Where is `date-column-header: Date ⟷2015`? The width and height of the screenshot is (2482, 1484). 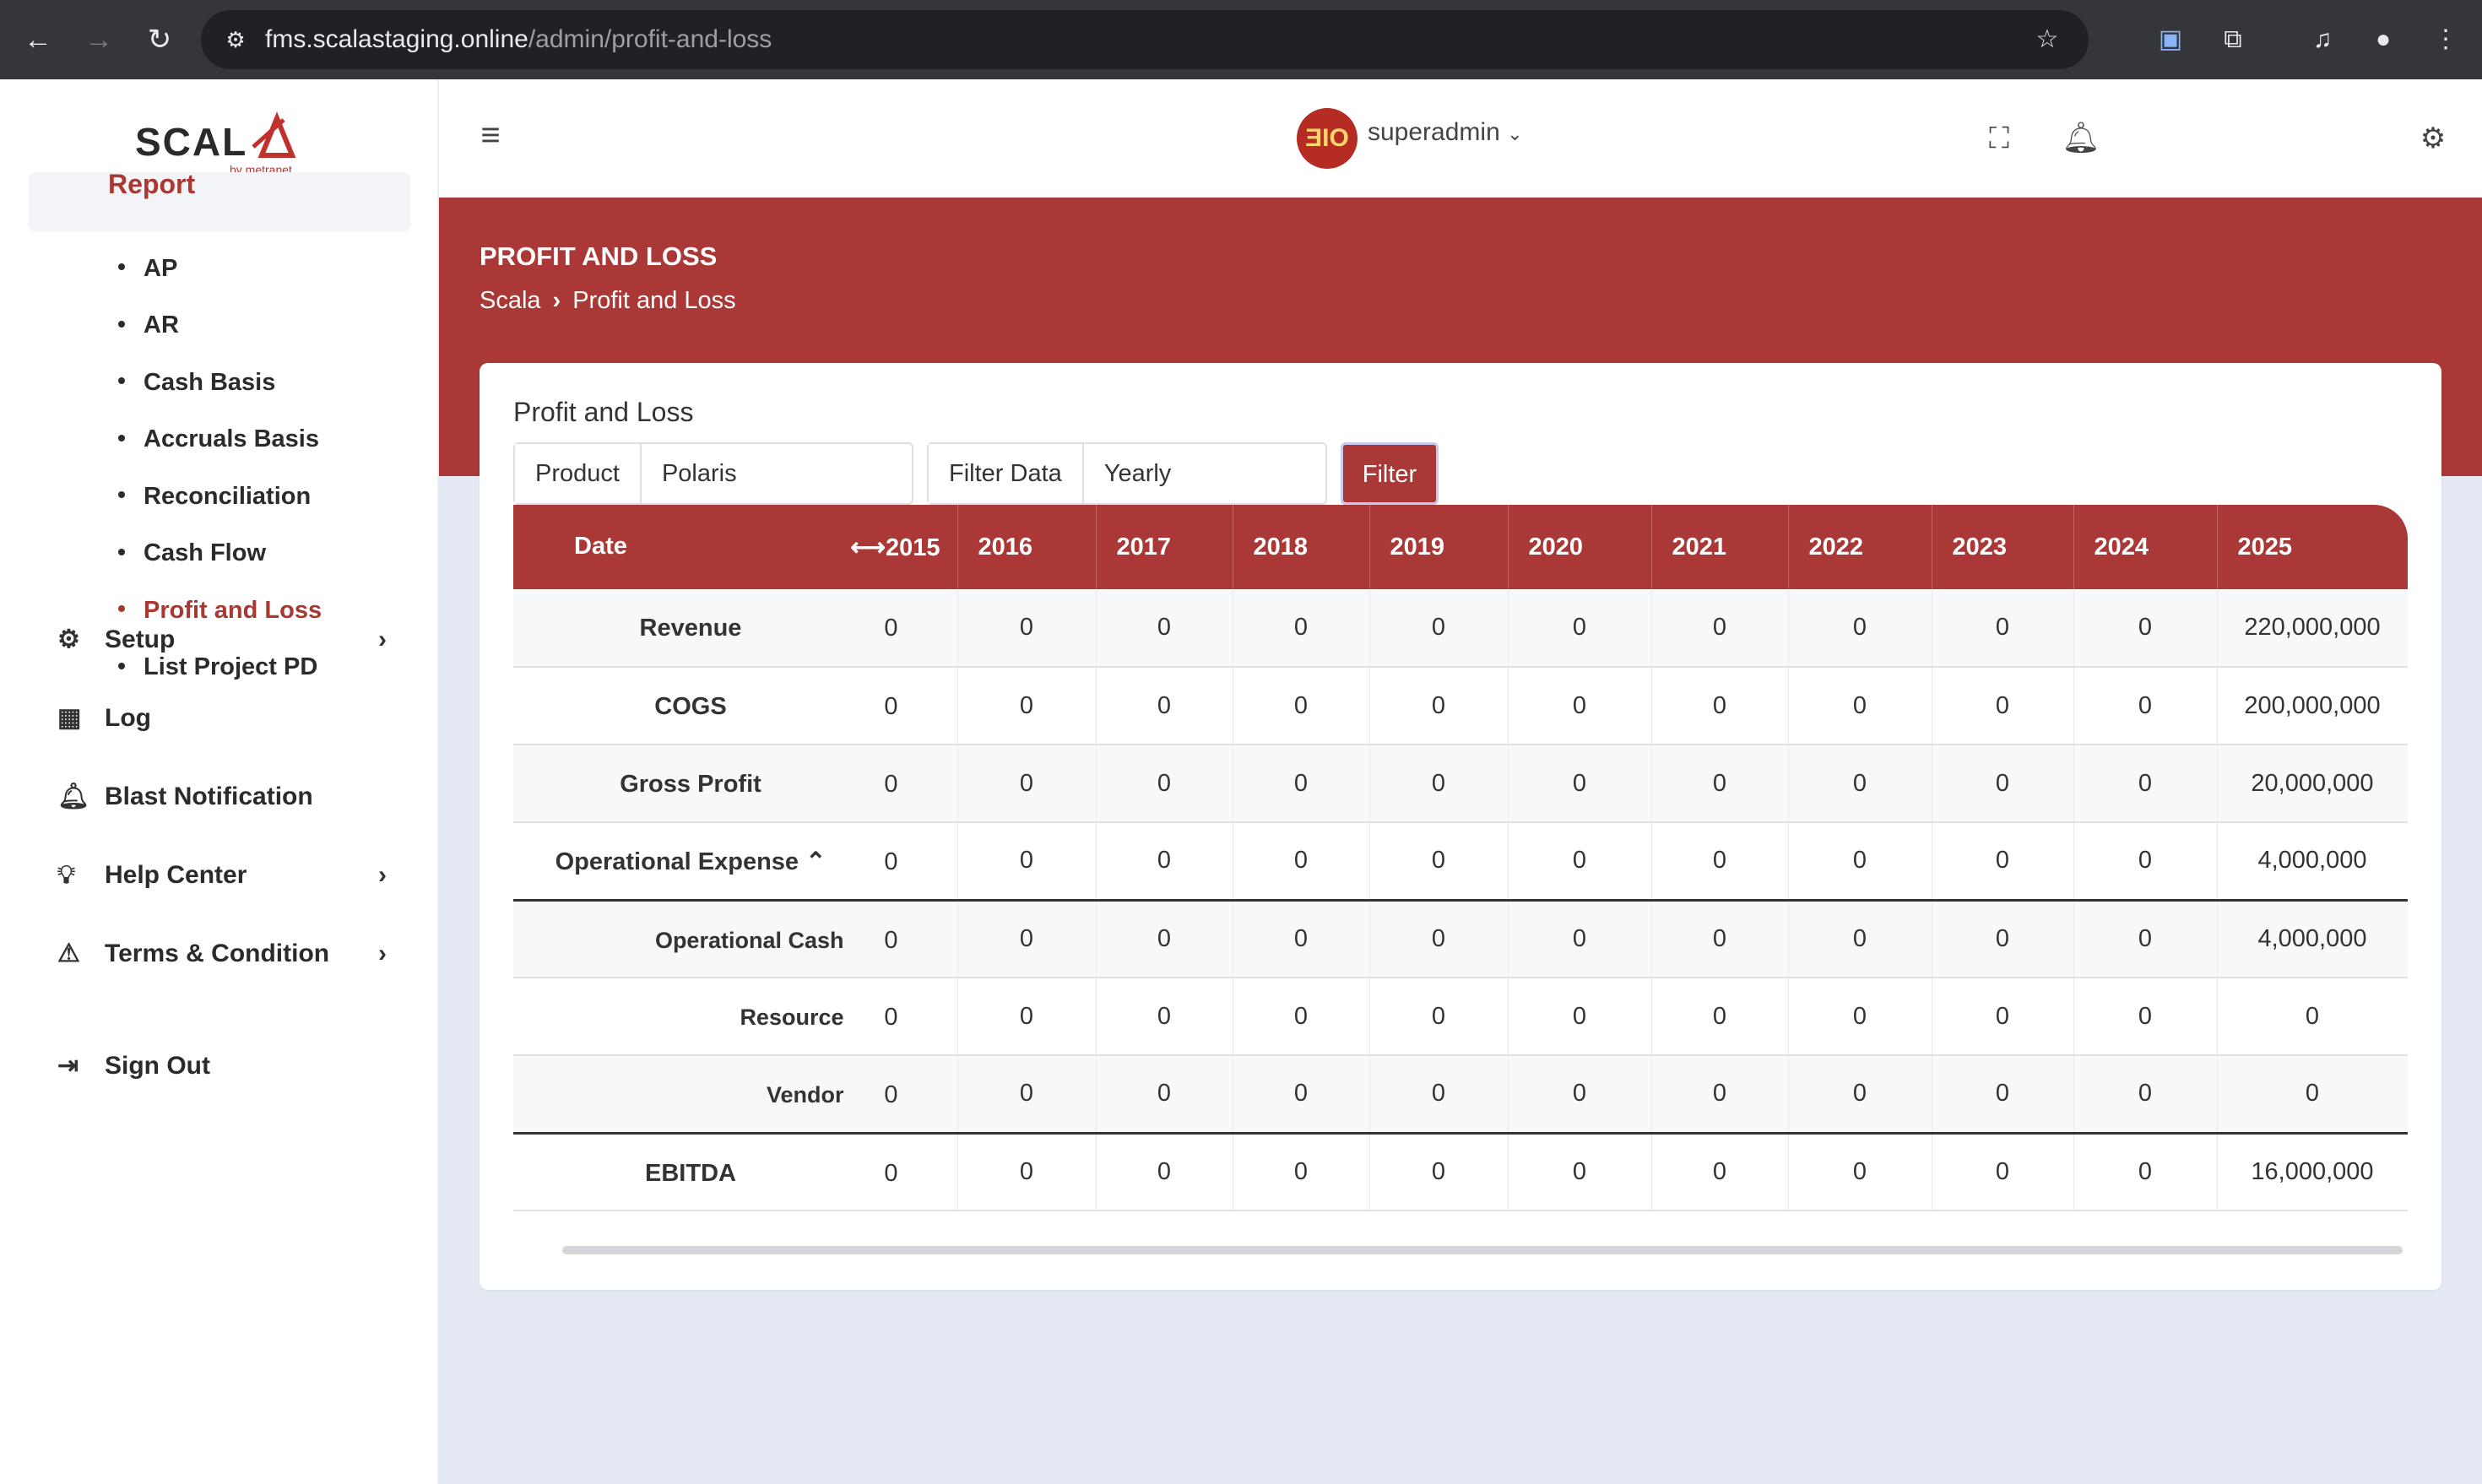
date-column-header: Date ⟷2015 is located at coordinates (735, 547).